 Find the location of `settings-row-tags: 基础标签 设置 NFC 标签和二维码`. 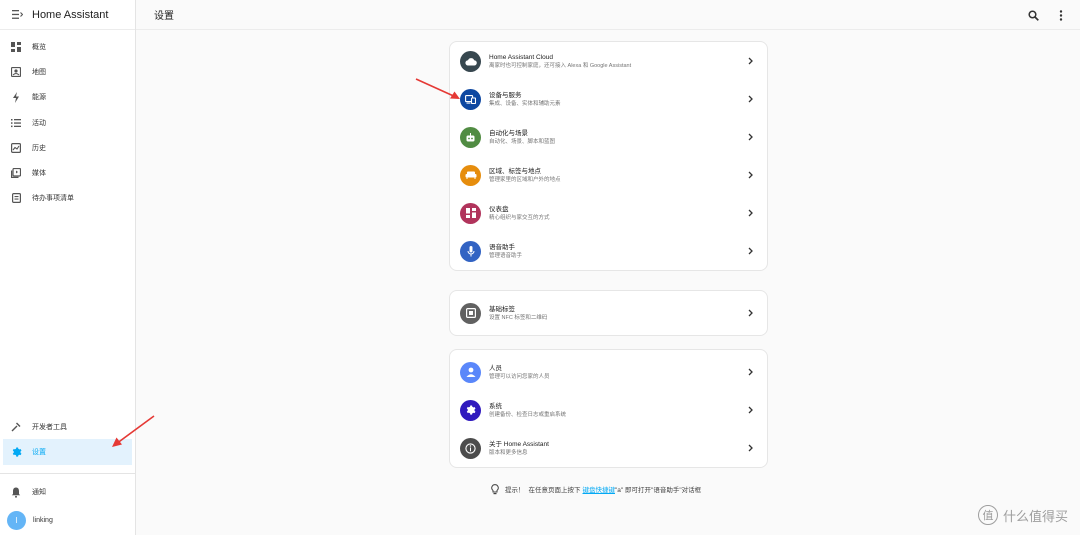

settings-row-tags: 基础标签 设置 NFC 标签和二维码 is located at coordinates (608, 313).